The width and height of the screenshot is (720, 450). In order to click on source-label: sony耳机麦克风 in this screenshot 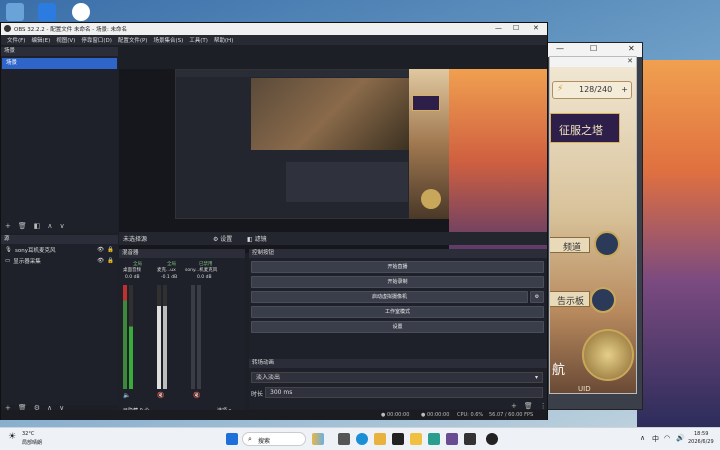, I will do `click(35, 250)`.